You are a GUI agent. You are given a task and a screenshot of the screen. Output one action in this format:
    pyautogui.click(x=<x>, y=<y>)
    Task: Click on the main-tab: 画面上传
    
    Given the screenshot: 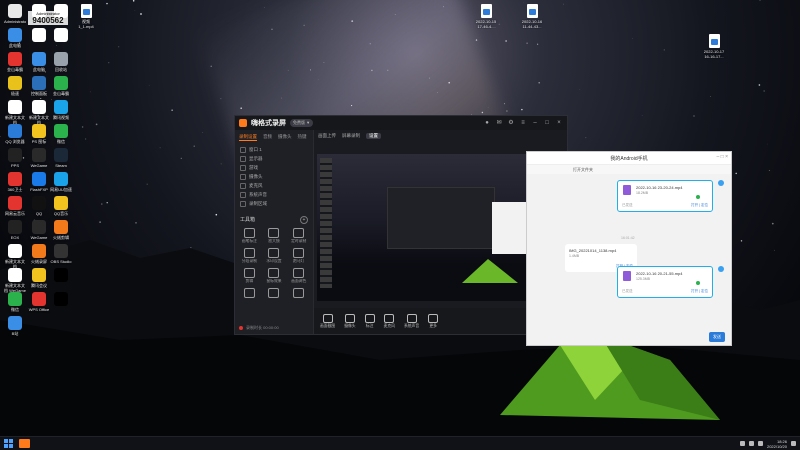 What is the action you would take?
    pyautogui.click(x=327, y=136)
    